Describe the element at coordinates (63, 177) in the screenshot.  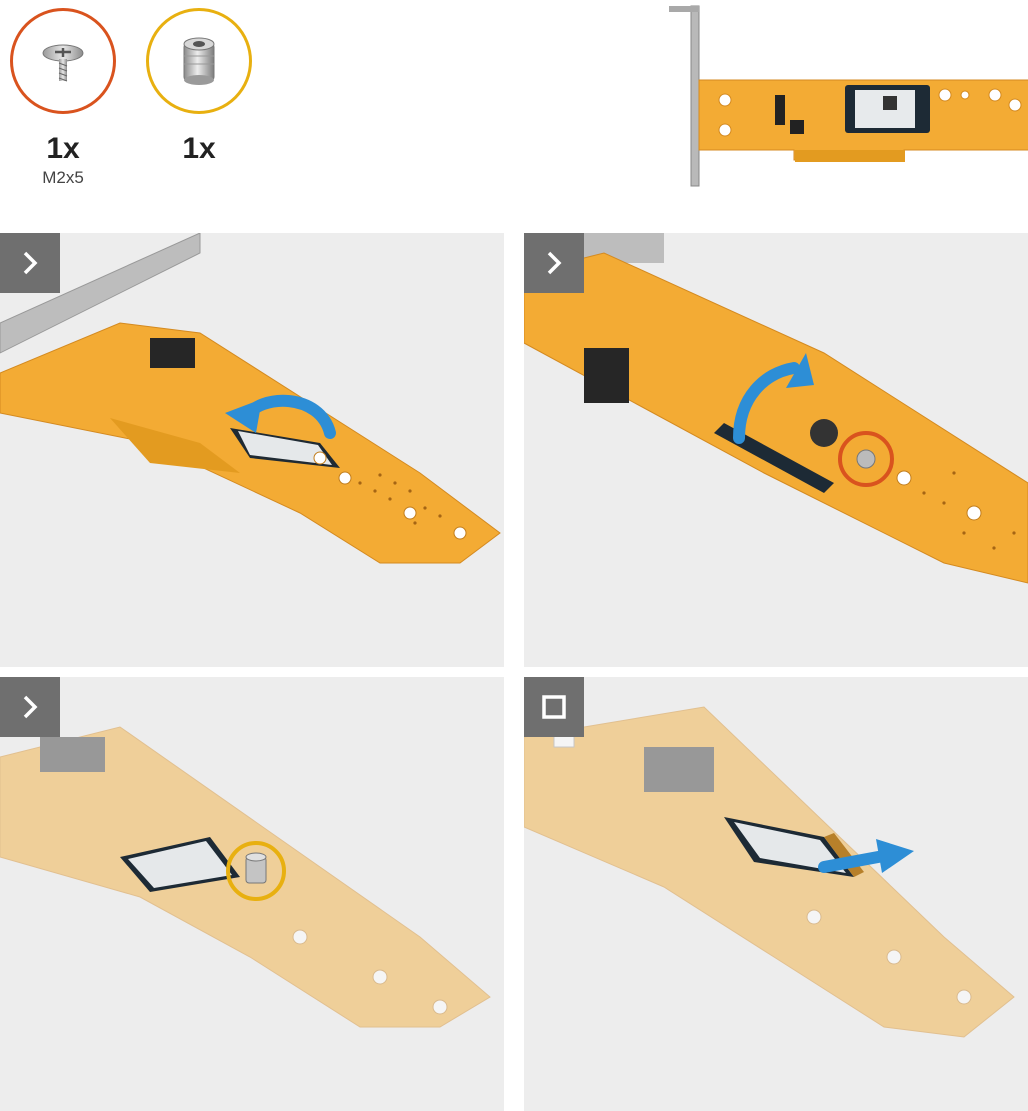
I see `screw-spec: M2x5` at that location.